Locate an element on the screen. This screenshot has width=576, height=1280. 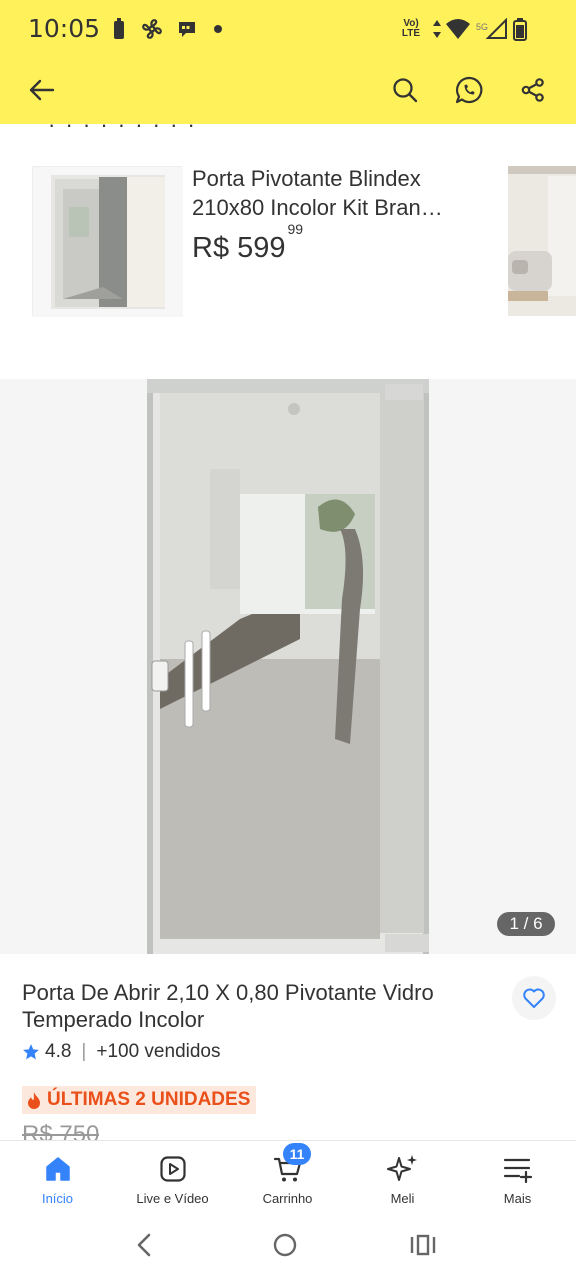
old-price: R$ 750 is located at coordinates (61, 1131).